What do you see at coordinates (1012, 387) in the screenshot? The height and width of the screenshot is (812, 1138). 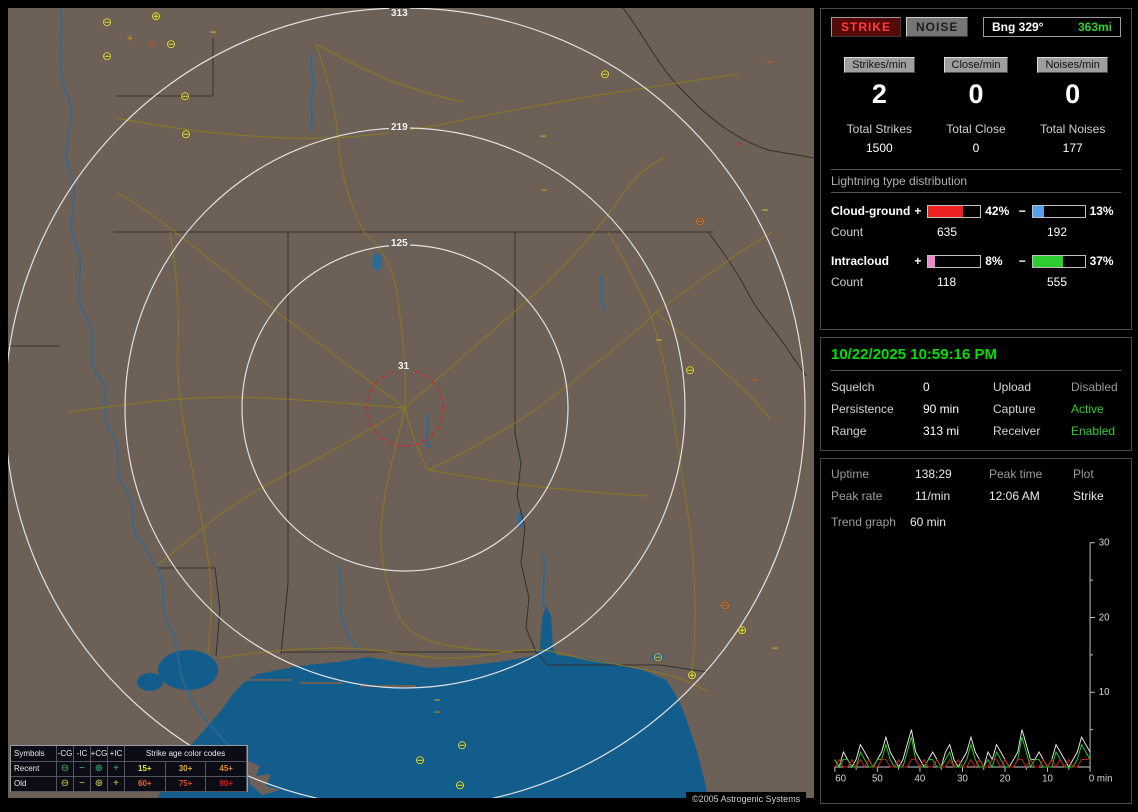 I see `upload-label: Upload` at bounding box center [1012, 387].